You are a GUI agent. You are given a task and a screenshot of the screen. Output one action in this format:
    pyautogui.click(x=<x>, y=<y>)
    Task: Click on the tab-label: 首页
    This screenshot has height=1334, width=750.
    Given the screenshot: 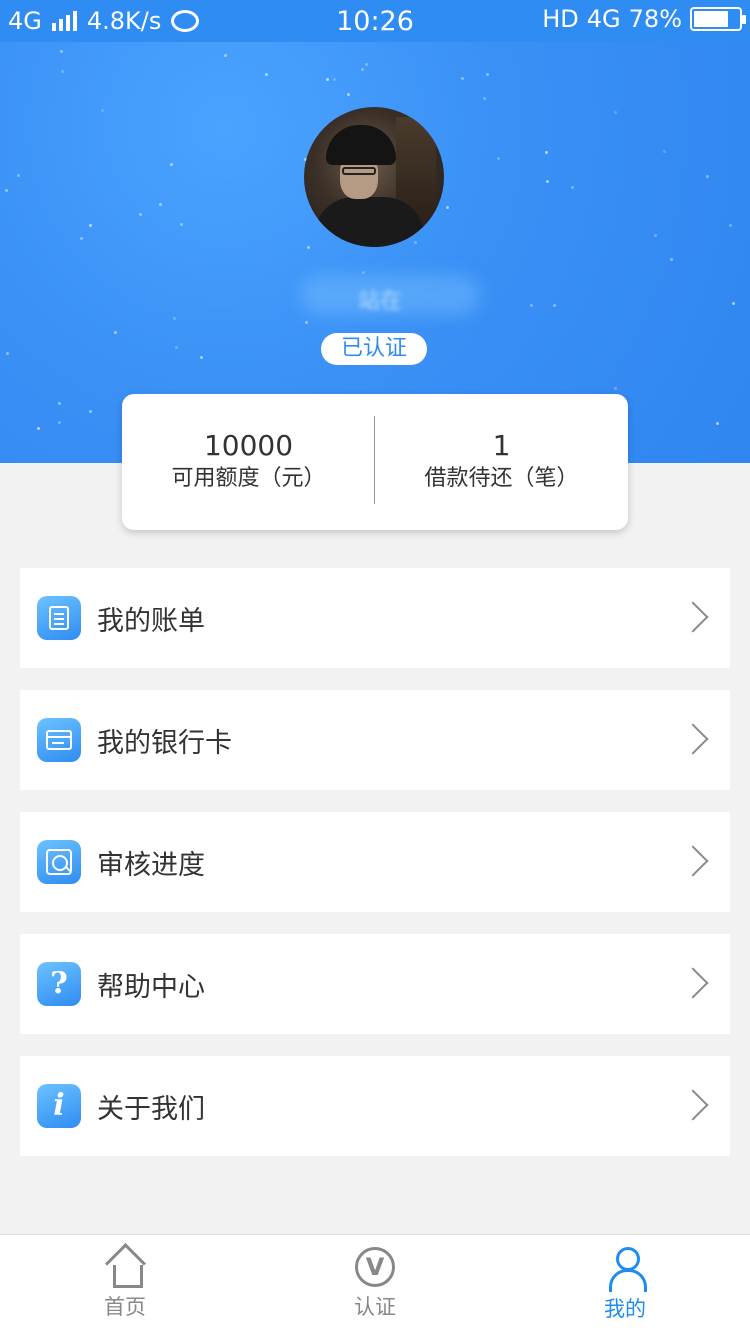 What is the action you would take?
    pyautogui.click(x=125, y=1307)
    